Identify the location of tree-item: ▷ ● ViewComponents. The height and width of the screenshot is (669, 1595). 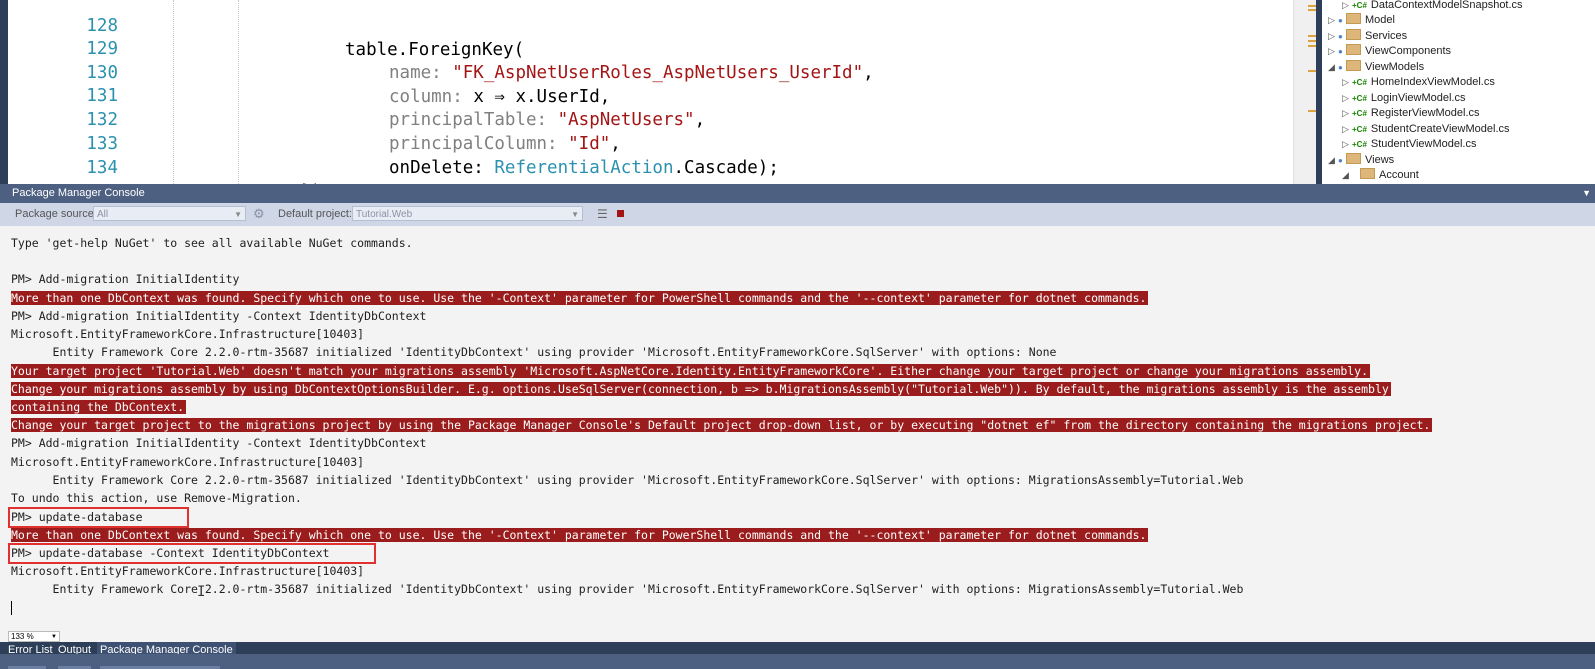
(1389, 52).